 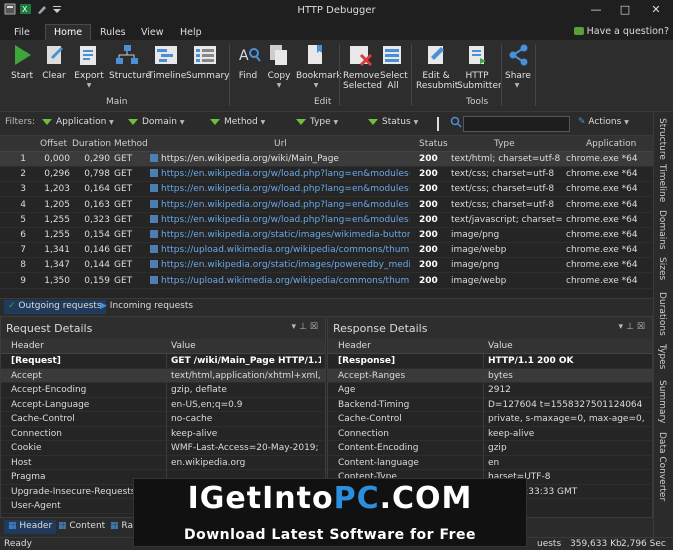 I want to click on export-button: Export ▼, so click(x=89, y=67).